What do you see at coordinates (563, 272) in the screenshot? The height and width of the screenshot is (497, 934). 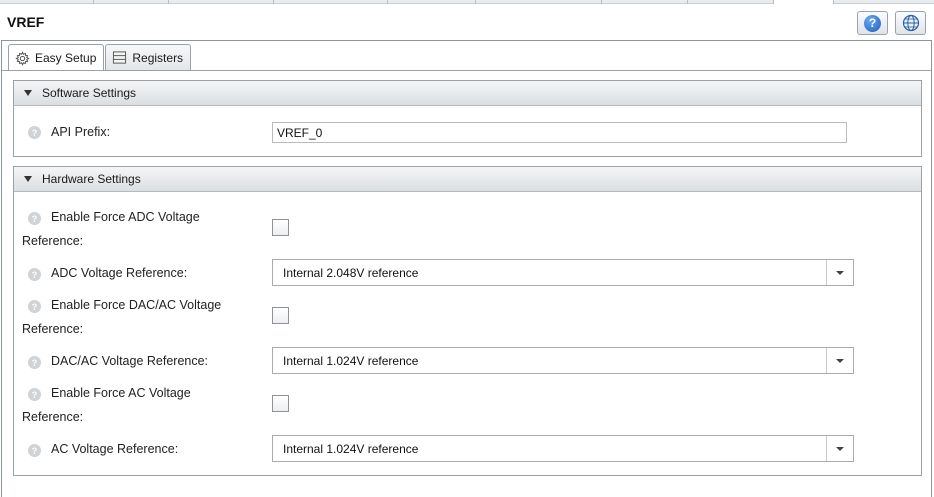 I see `adc-ref-dropdown: Internal 2.048V reference` at bounding box center [563, 272].